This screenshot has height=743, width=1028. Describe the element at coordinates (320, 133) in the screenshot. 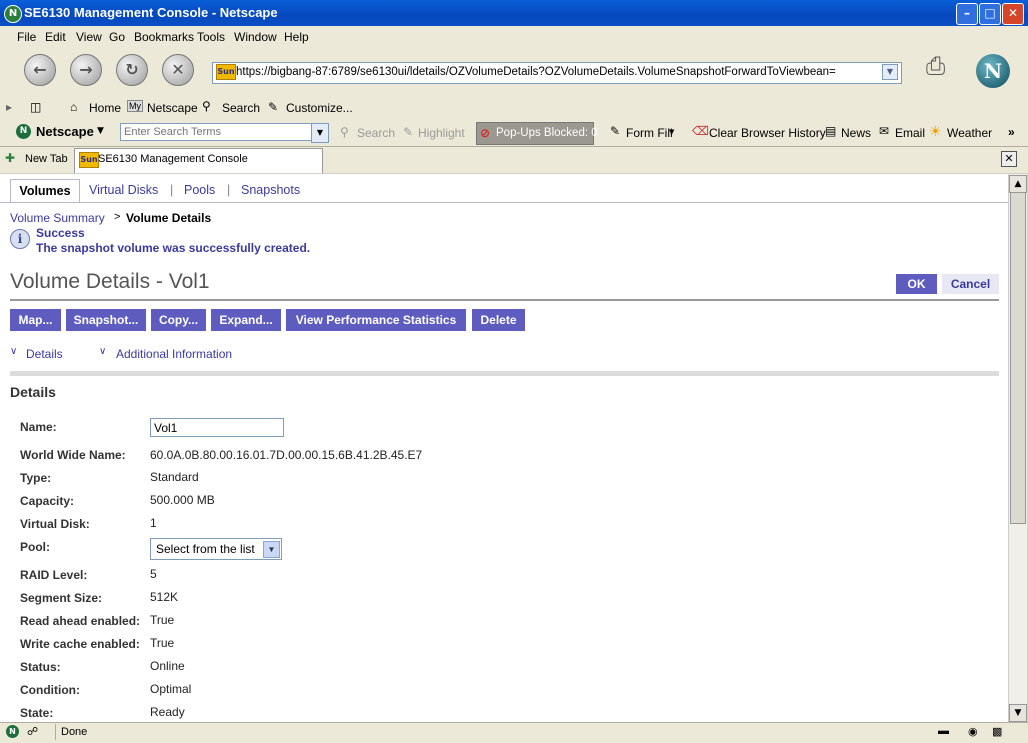

I see `search-dropdown-icon: ▼` at that location.